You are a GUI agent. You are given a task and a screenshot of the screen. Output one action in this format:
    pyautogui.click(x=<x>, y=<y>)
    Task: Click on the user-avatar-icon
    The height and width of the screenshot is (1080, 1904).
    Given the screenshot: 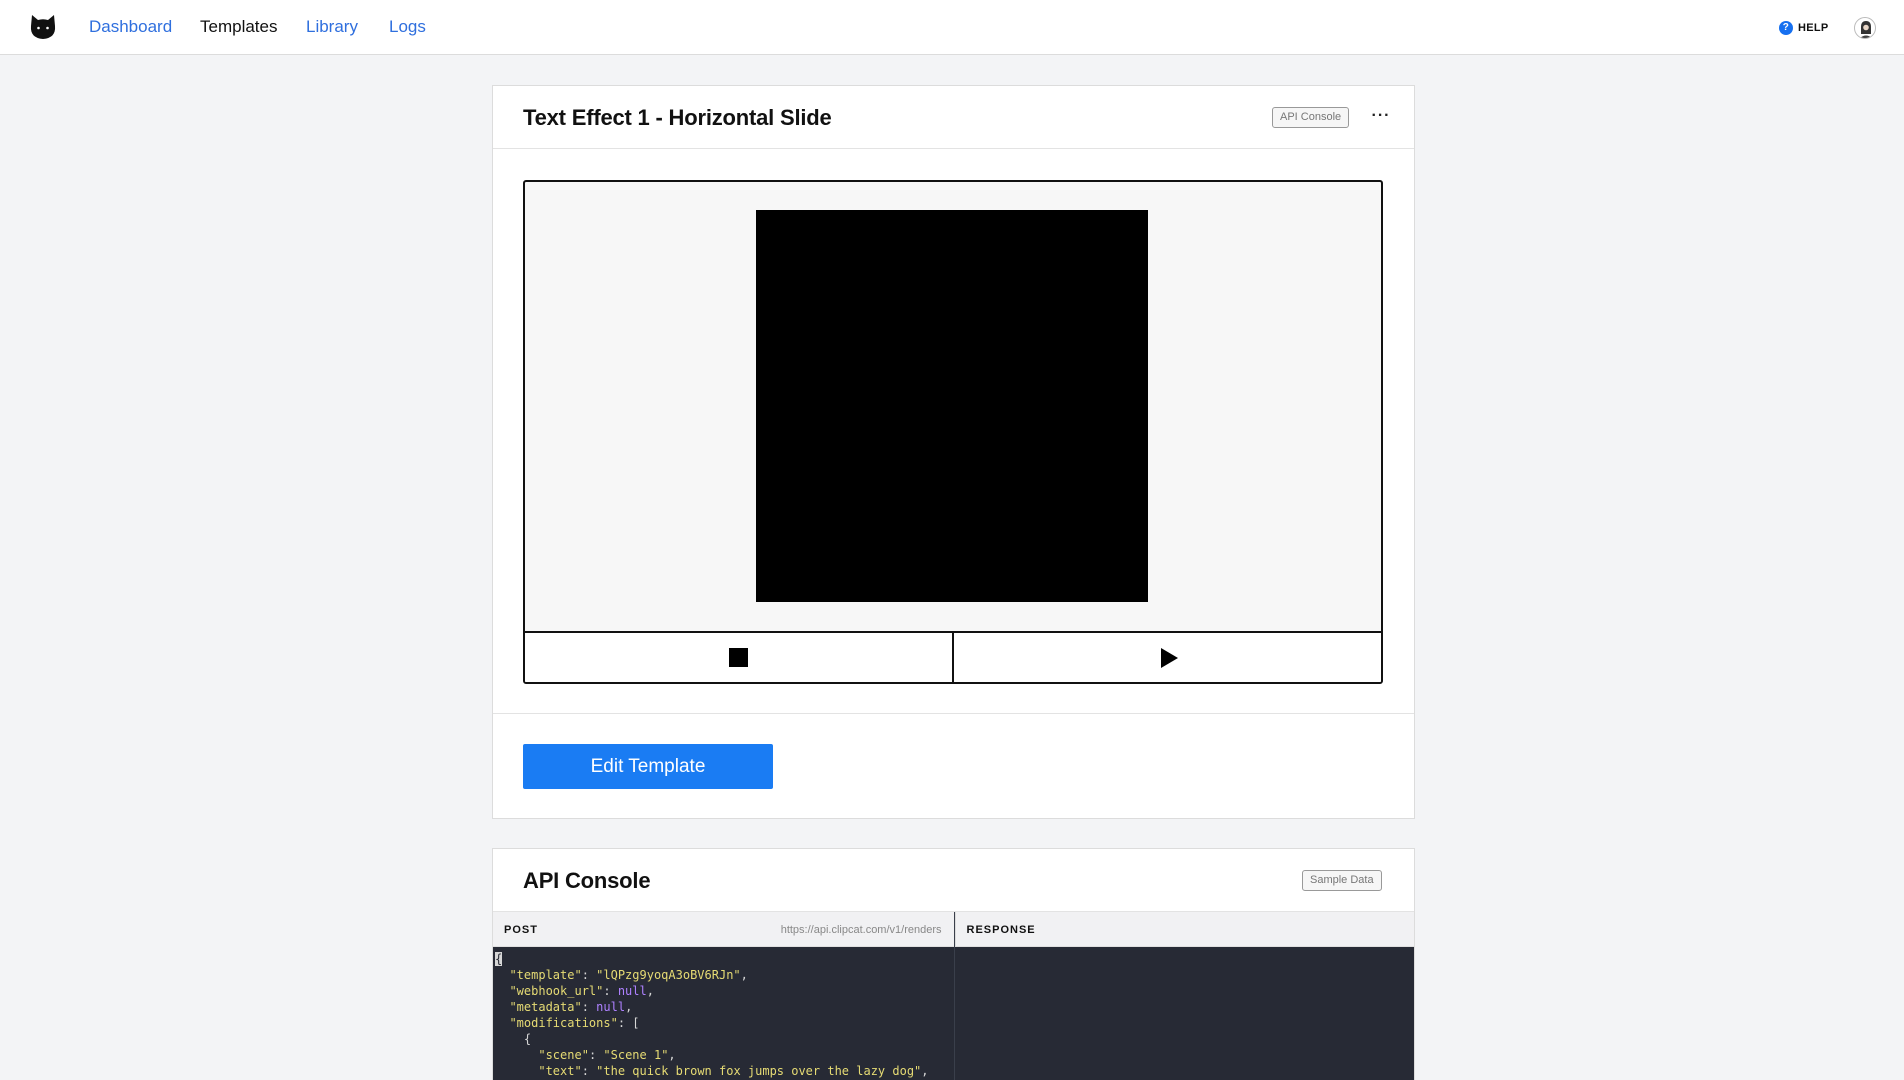 What is the action you would take?
    pyautogui.click(x=1866, y=29)
    